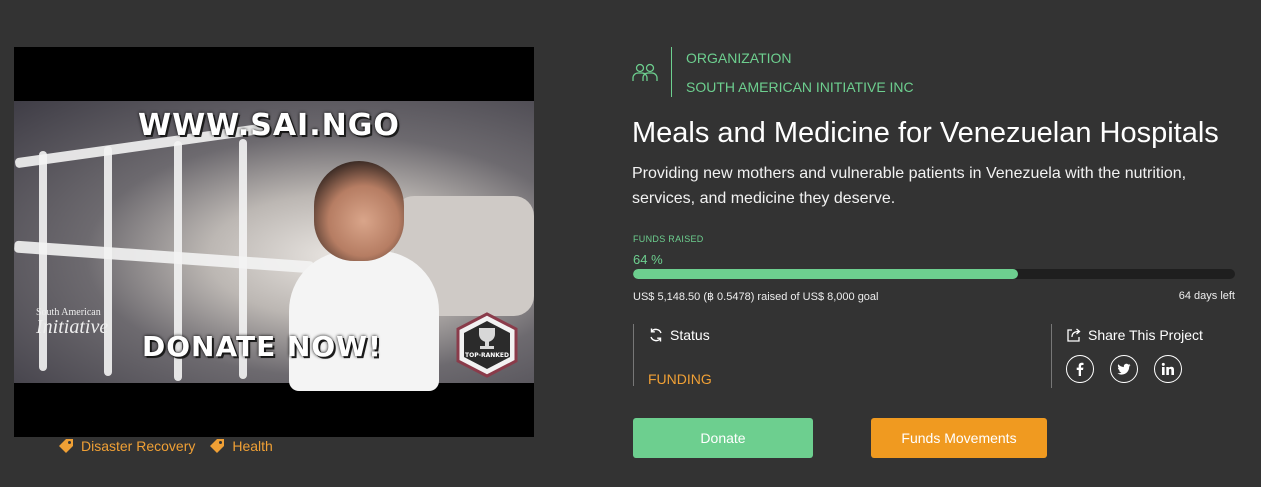  Describe the element at coordinates (1051, 356) in the screenshot. I see `share-divider` at that location.